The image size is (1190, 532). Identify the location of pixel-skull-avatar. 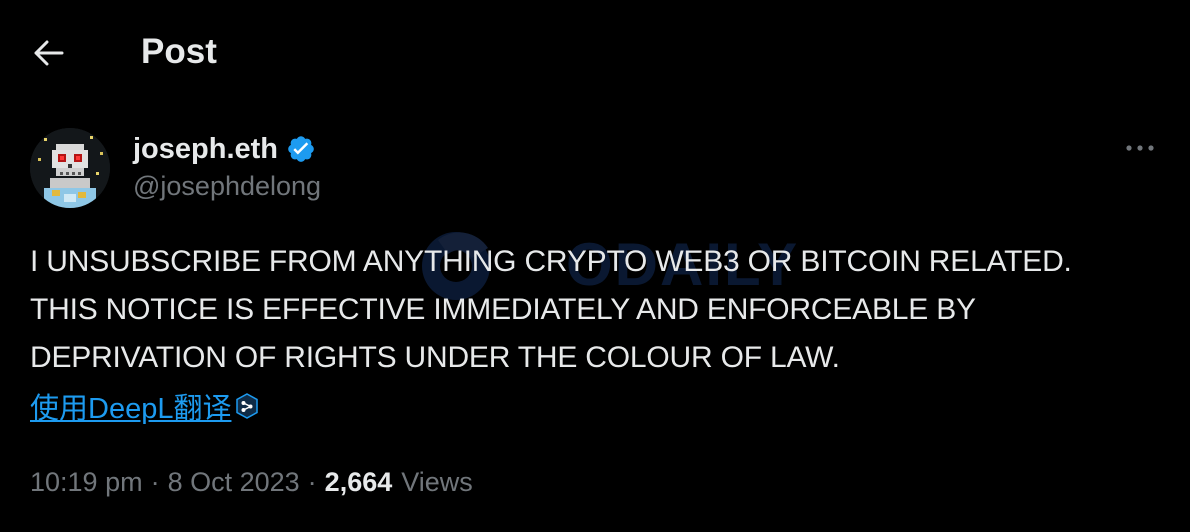
(70, 168).